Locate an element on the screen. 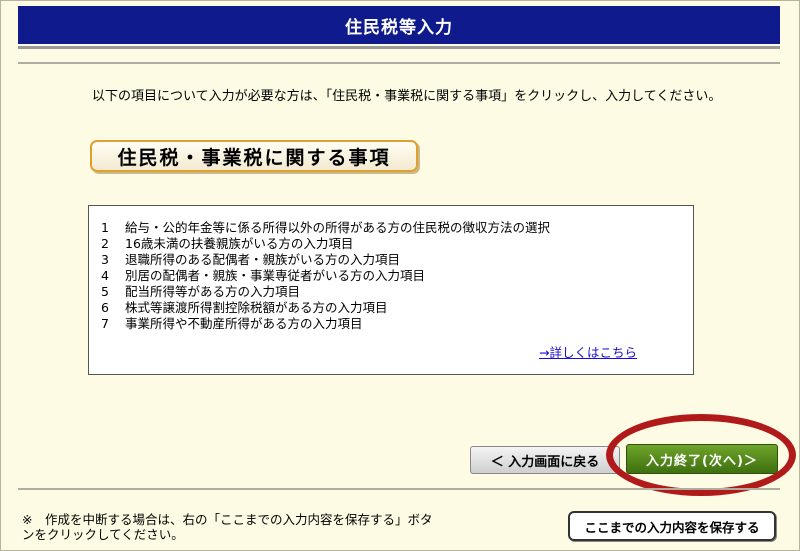 The width and height of the screenshot is (800, 551). save-progress-button: ここまでの入力内容を保存する is located at coordinates (672, 526).